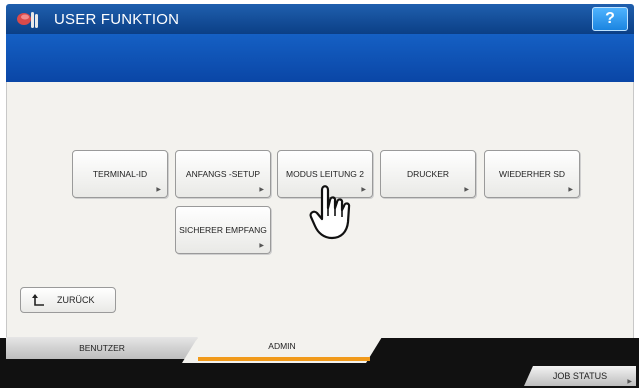 Image resolution: width=639 pixels, height=388 pixels. I want to click on job-status-label: JOB STATUS, so click(580, 376).